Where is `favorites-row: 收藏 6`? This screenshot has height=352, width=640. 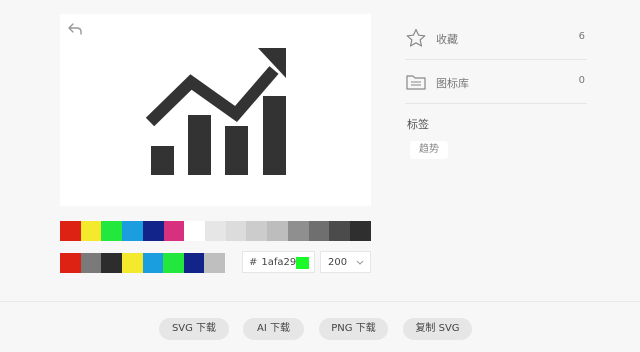 favorites-row: 收藏 6 is located at coordinates (496, 37).